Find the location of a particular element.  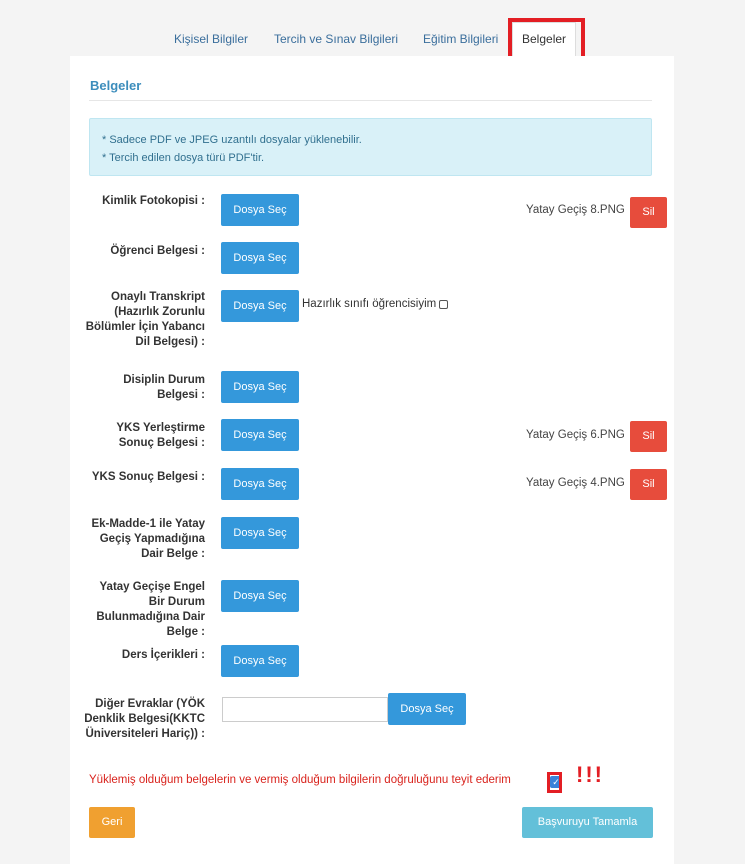

other-documents-file-input is located at coordinates (305, 709).